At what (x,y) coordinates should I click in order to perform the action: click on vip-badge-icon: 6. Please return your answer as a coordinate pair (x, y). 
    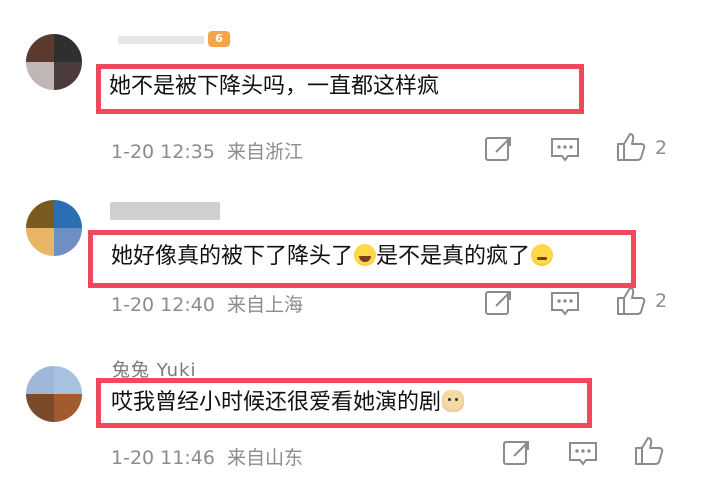
    Looking at the image, I should click on (219, 39).